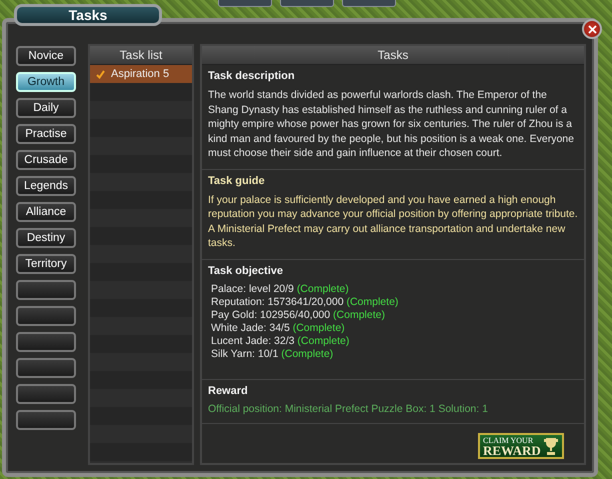  Describe the element at coordinates (246, 270) in the screenshot. I see `section-heading: Task objective` at that location.